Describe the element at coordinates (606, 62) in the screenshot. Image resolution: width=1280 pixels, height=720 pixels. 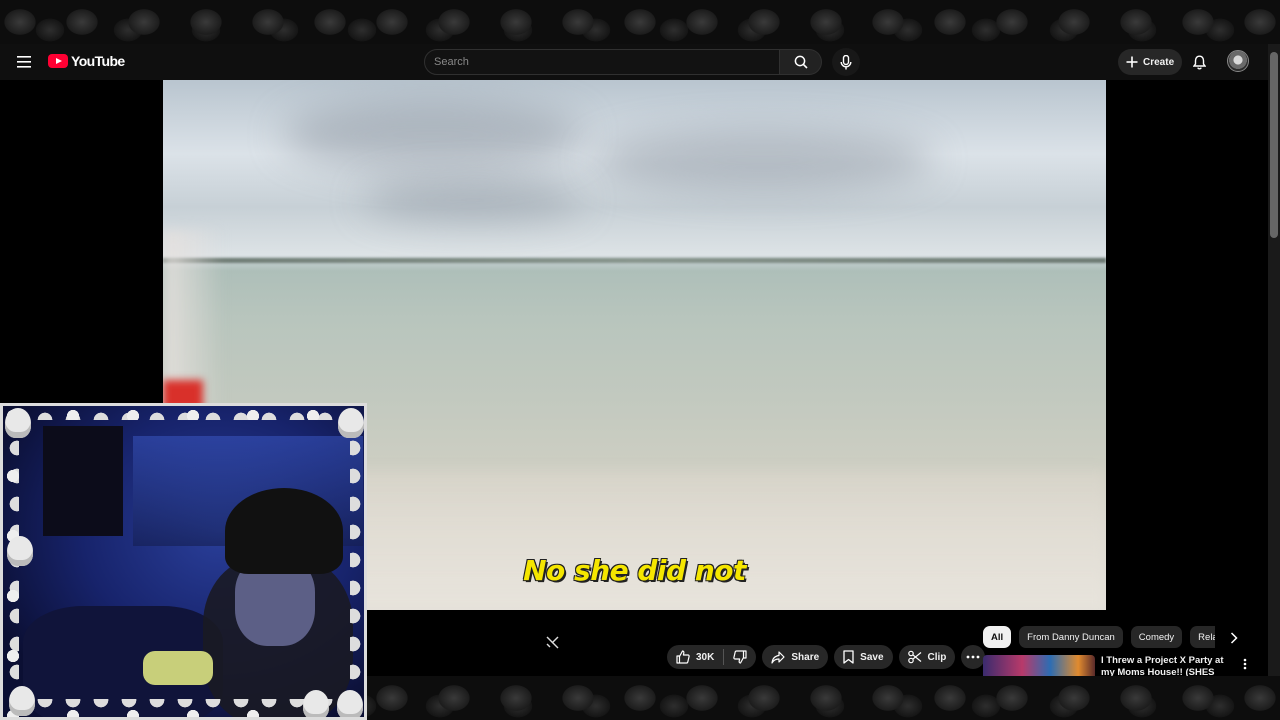
I see `search-input` at that location.